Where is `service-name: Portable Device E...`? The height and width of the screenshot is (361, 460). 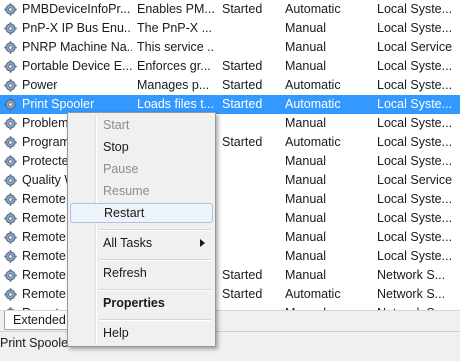 service-name: Portable Device E... is located at coordinates (77, 66).